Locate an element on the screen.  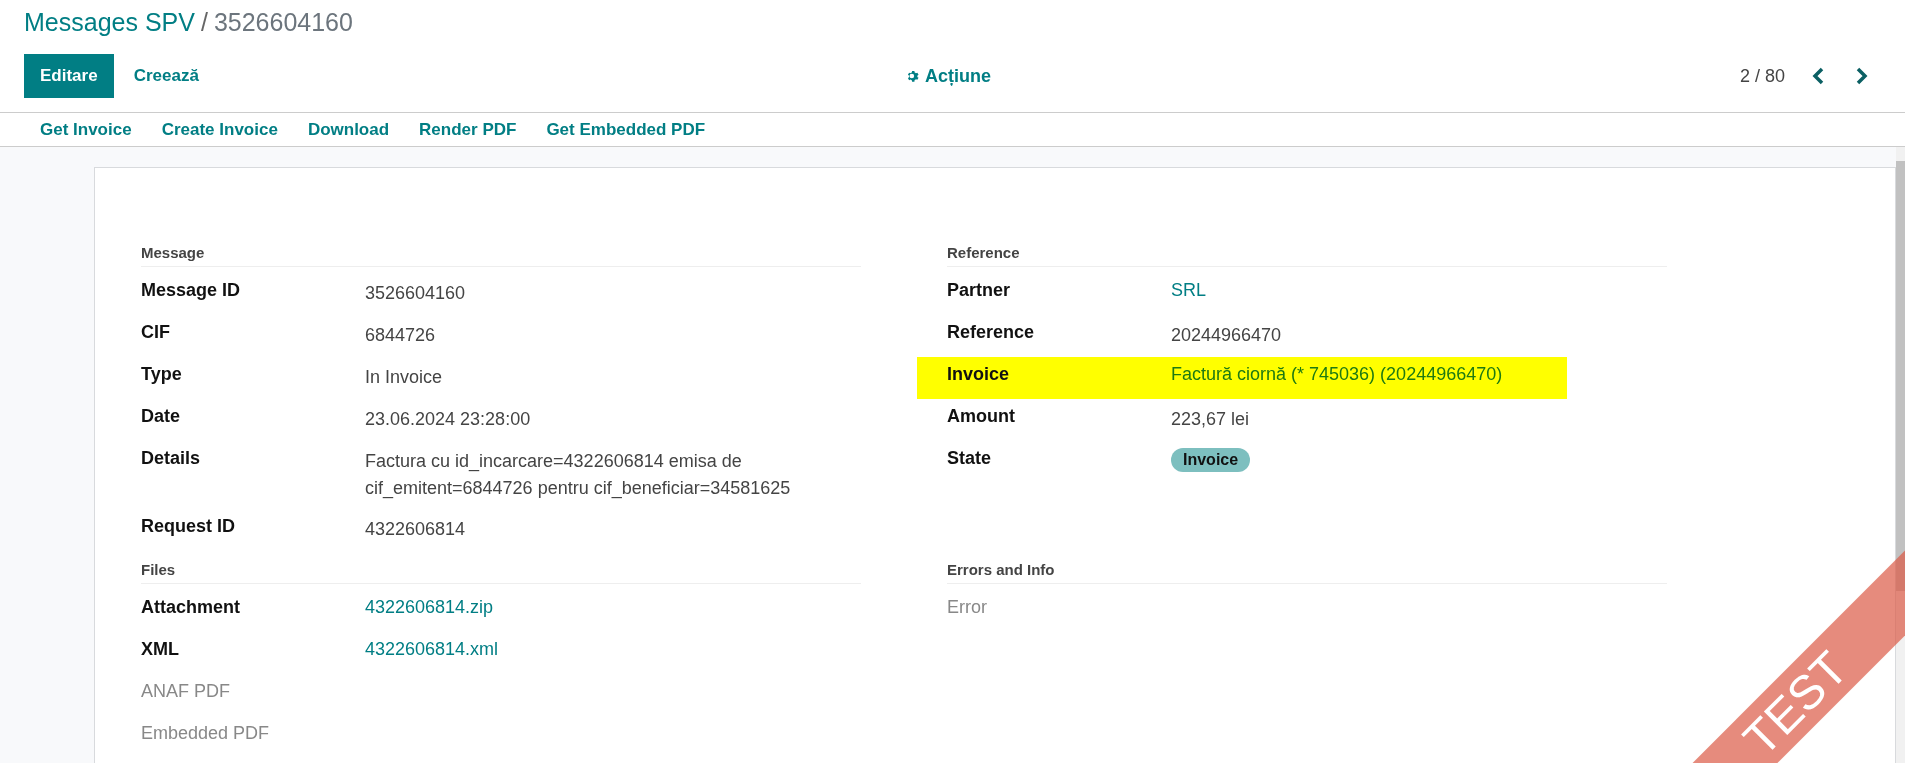
field-link: 4322606814.zip is located at coordinates (613, 607).